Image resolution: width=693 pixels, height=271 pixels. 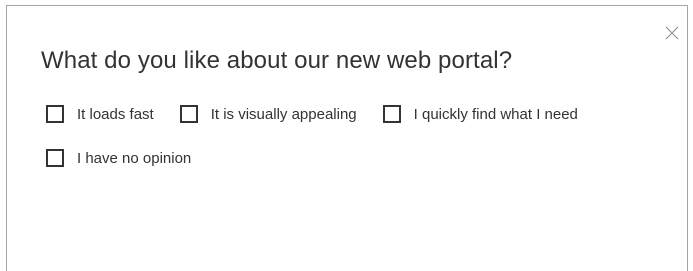 What do you see at coordinates (55, 114) in the screenshot?
I see `checkbox-loads-fast` at bounding box center [55, 114].